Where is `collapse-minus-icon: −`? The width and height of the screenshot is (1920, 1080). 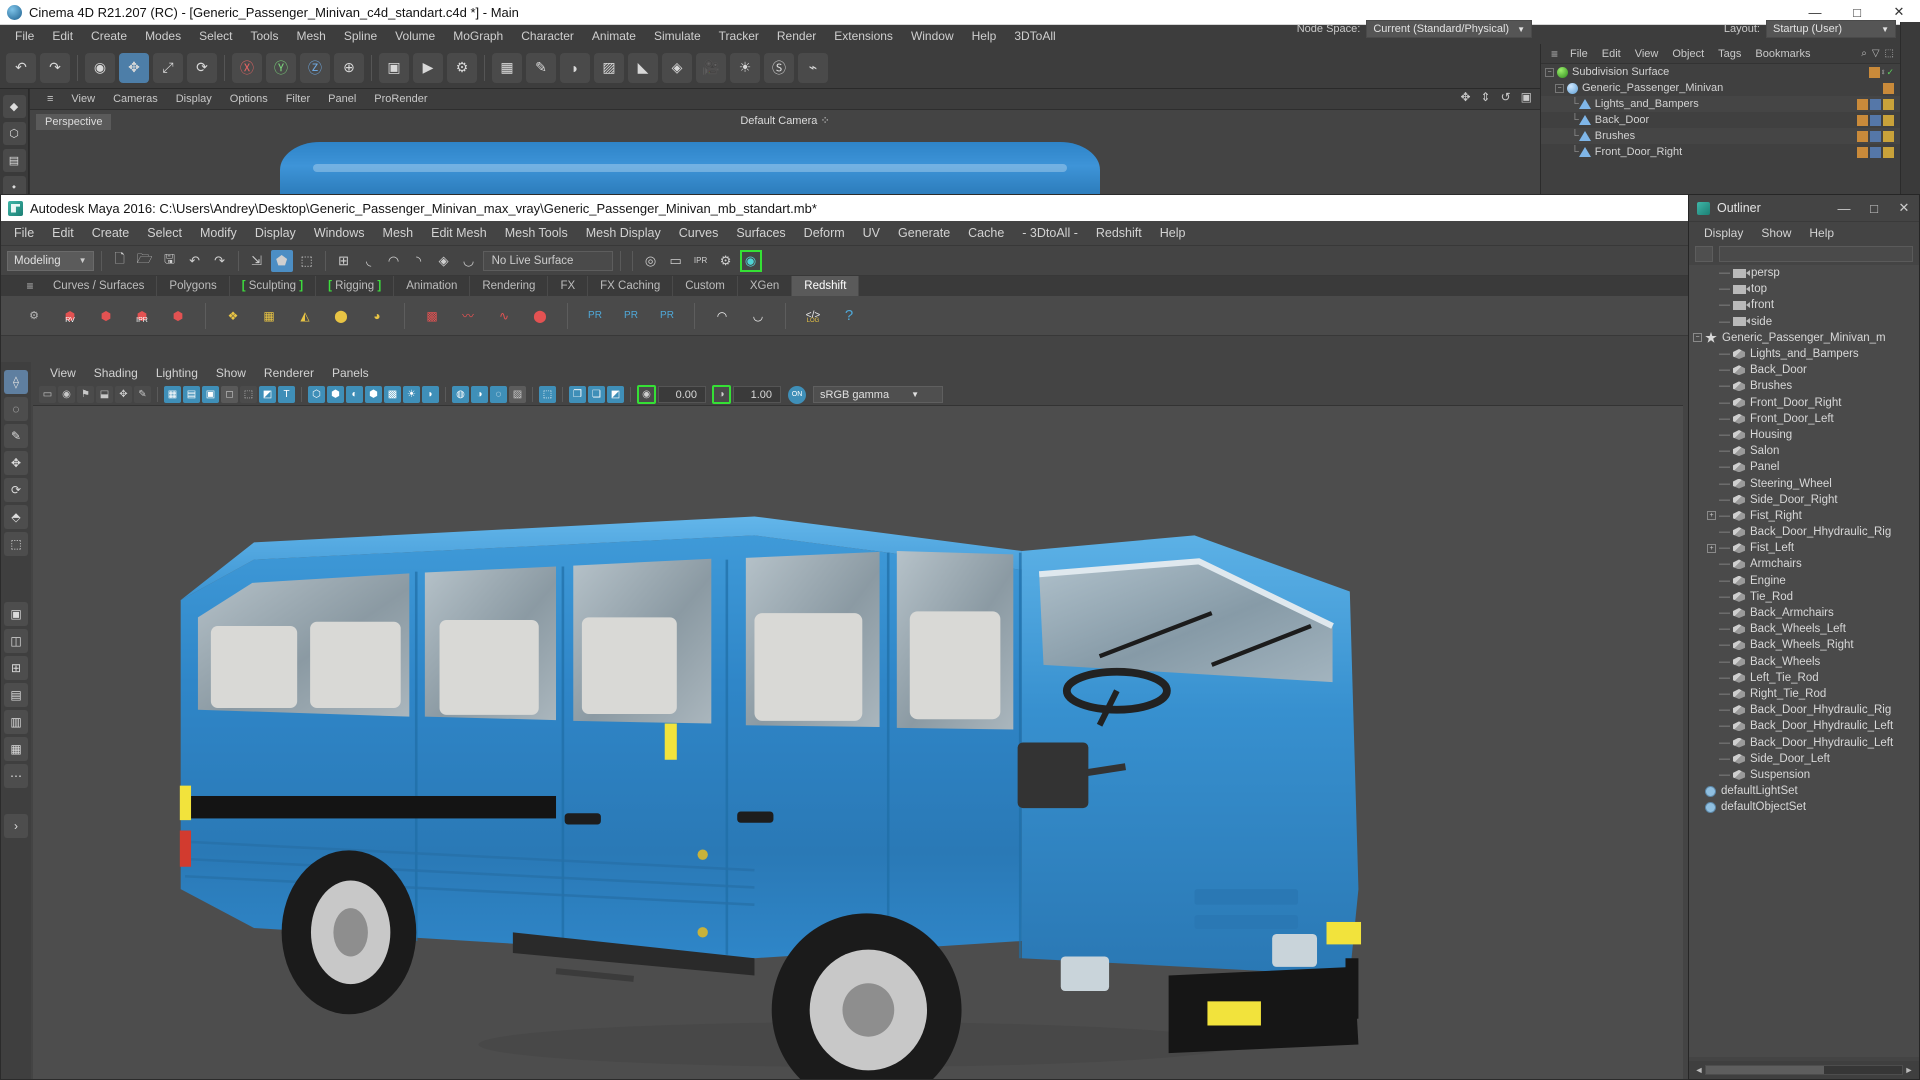 collapse-minus-icon: − is located at coordinates (1697, 338).